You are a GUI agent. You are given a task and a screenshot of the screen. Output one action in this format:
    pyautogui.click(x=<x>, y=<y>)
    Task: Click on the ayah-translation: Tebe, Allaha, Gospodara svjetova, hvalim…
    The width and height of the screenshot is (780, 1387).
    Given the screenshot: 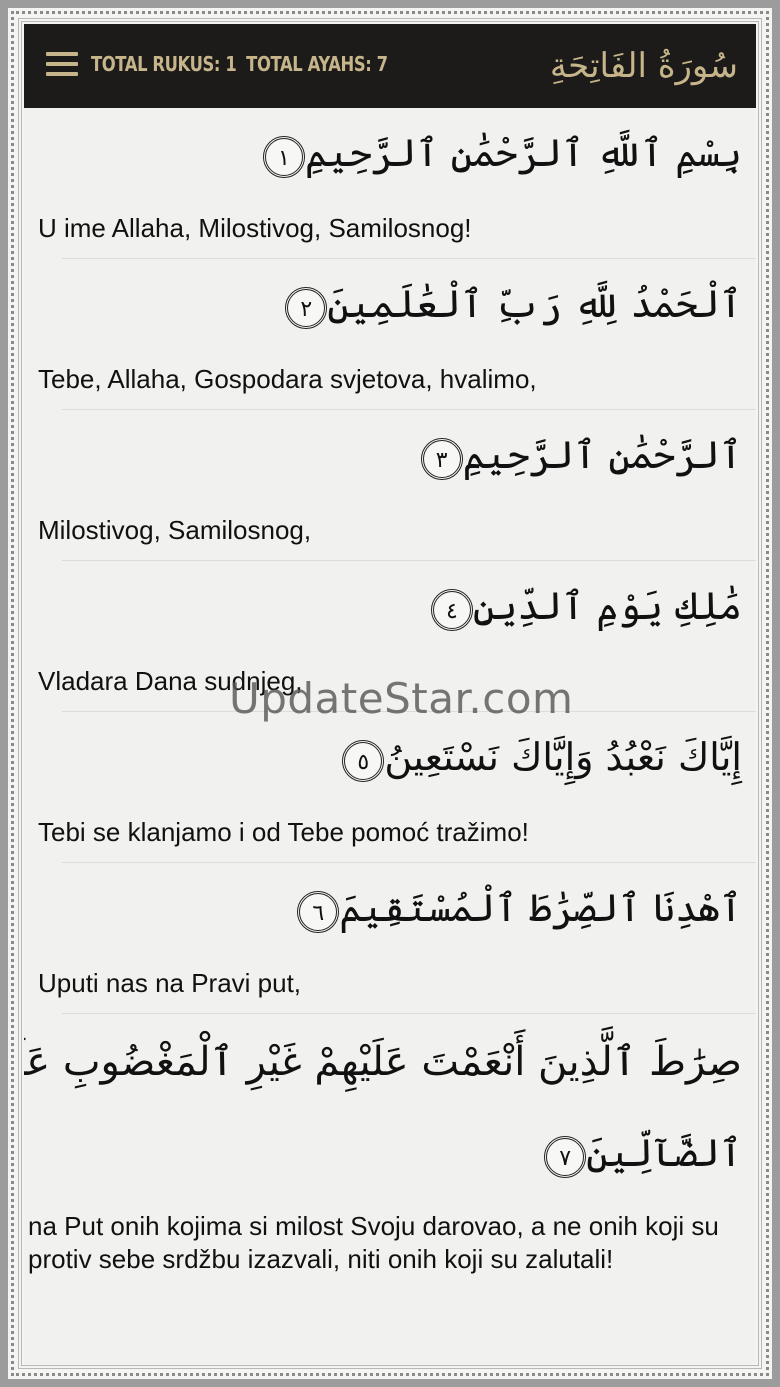 What is the action you would take?
    pyautogui.click(x=287, y=379)
    